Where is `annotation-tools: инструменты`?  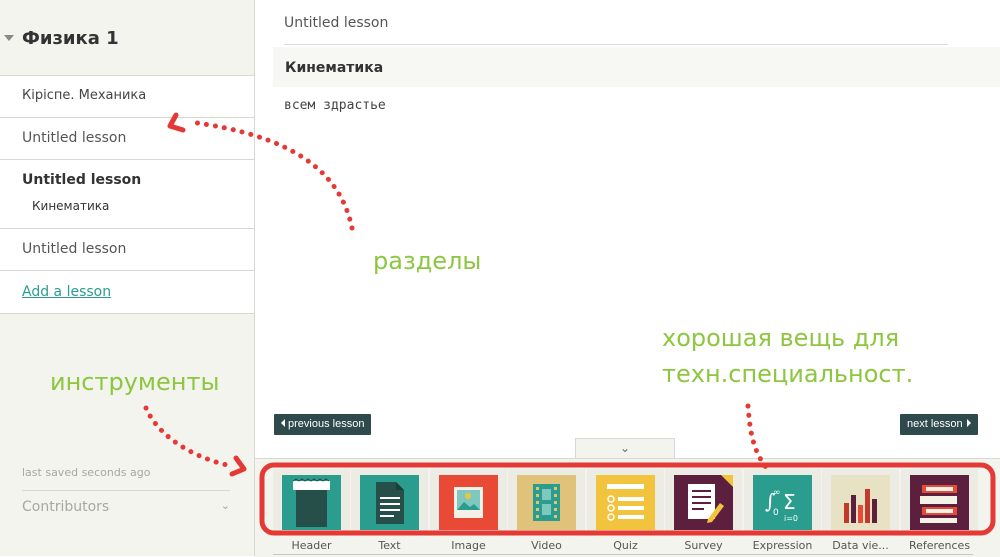
annotation-tools: инструменты is located at coordinates (135, 382).